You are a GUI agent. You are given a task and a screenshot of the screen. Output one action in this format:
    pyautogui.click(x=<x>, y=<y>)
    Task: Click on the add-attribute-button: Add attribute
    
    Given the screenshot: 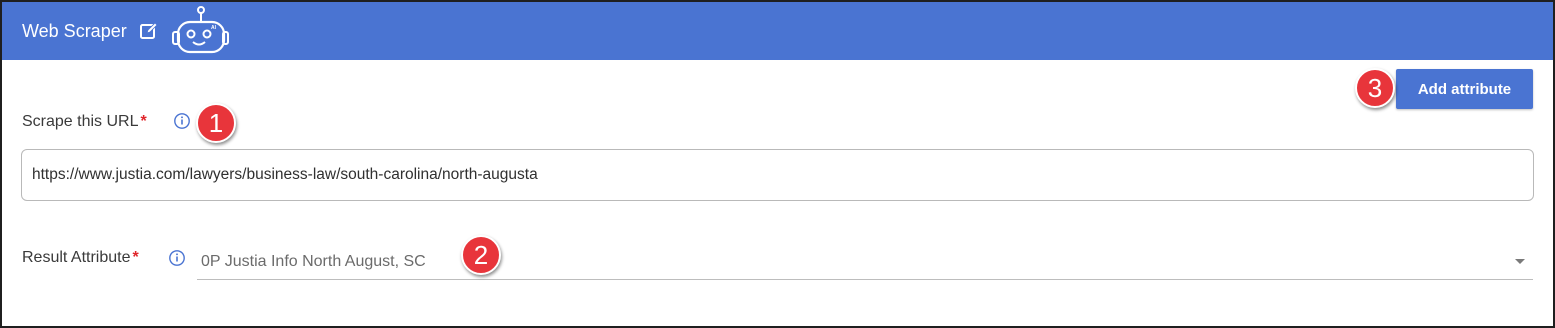 What is the action you would take?
    pyautogui.click(x=1464, y=89)
    